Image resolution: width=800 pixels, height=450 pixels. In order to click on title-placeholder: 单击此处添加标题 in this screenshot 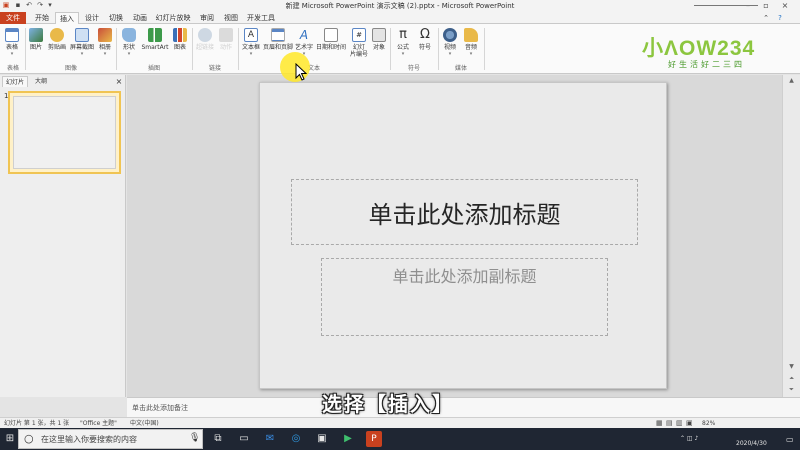, I will do `click(464, 212)`.